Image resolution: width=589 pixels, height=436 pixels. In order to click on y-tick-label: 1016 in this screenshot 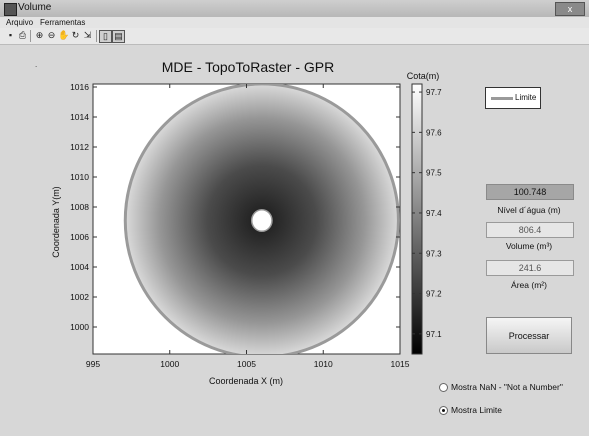, I will do `click(79, 87)`.